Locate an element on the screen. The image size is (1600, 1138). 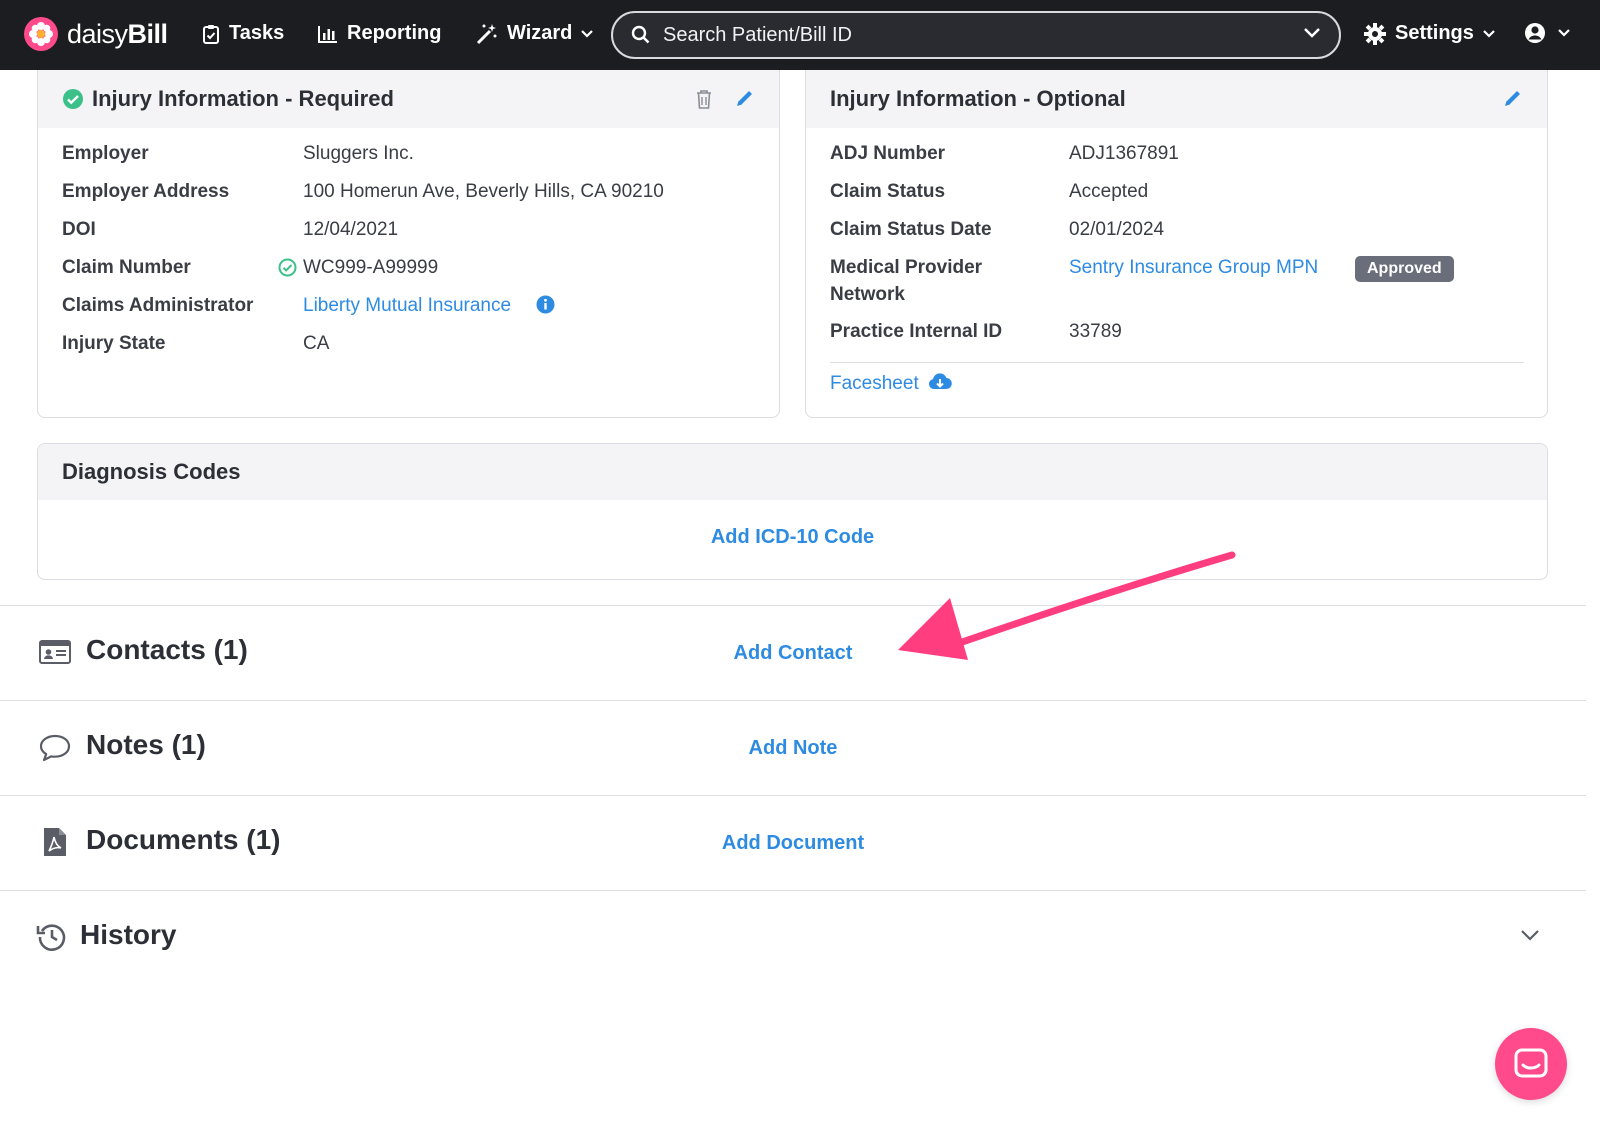
annotation-arrow is located at coordinates (1067, 605).